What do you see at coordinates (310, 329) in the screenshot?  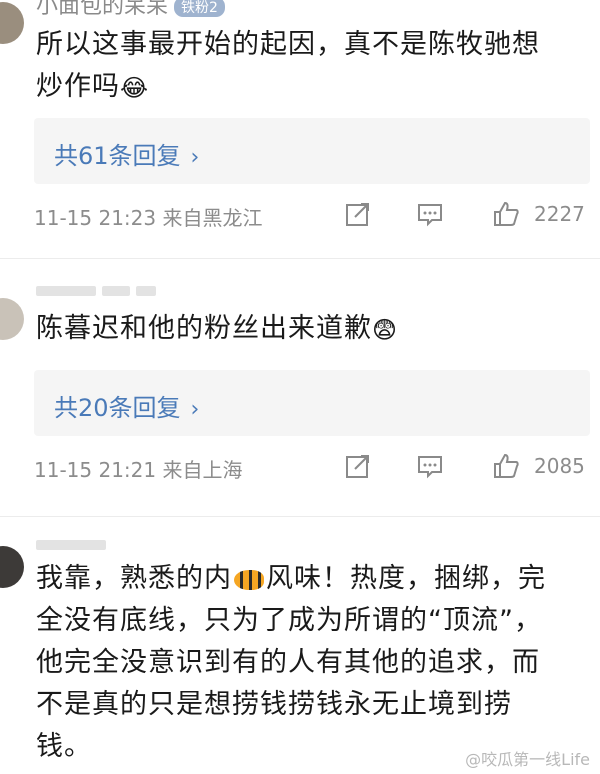 I see `comment-content: 陈暮迟和他的粉丝出来道歉😨` at bounding box center [310, 329].